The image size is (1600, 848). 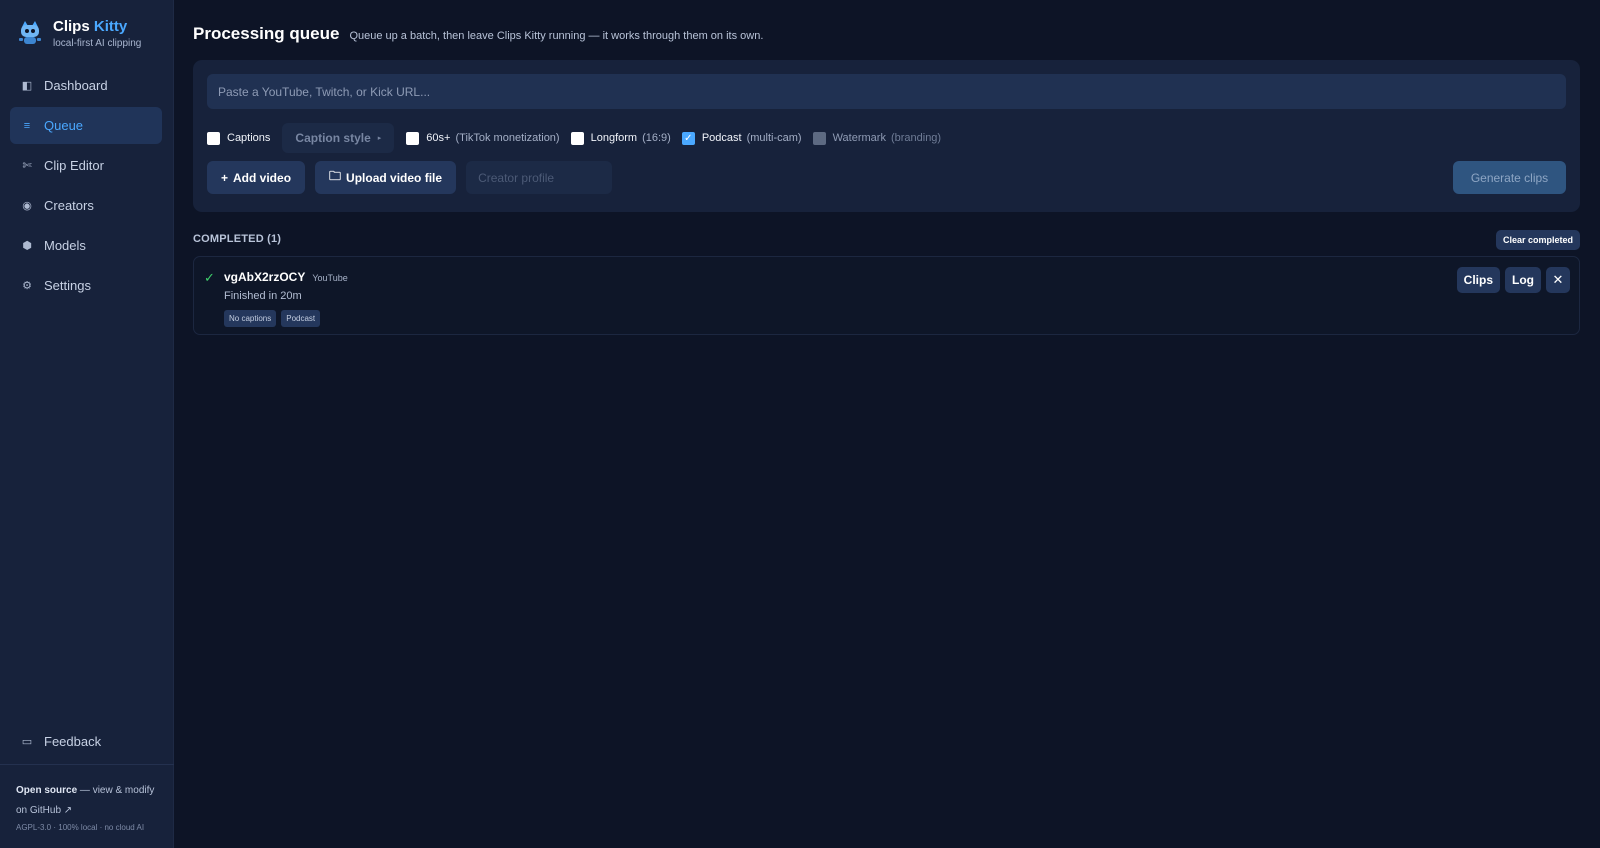 What do you see at coordinates (577, 138) in the screenshot?
I see `longform-checkbox` at bounding box center [577, 138].